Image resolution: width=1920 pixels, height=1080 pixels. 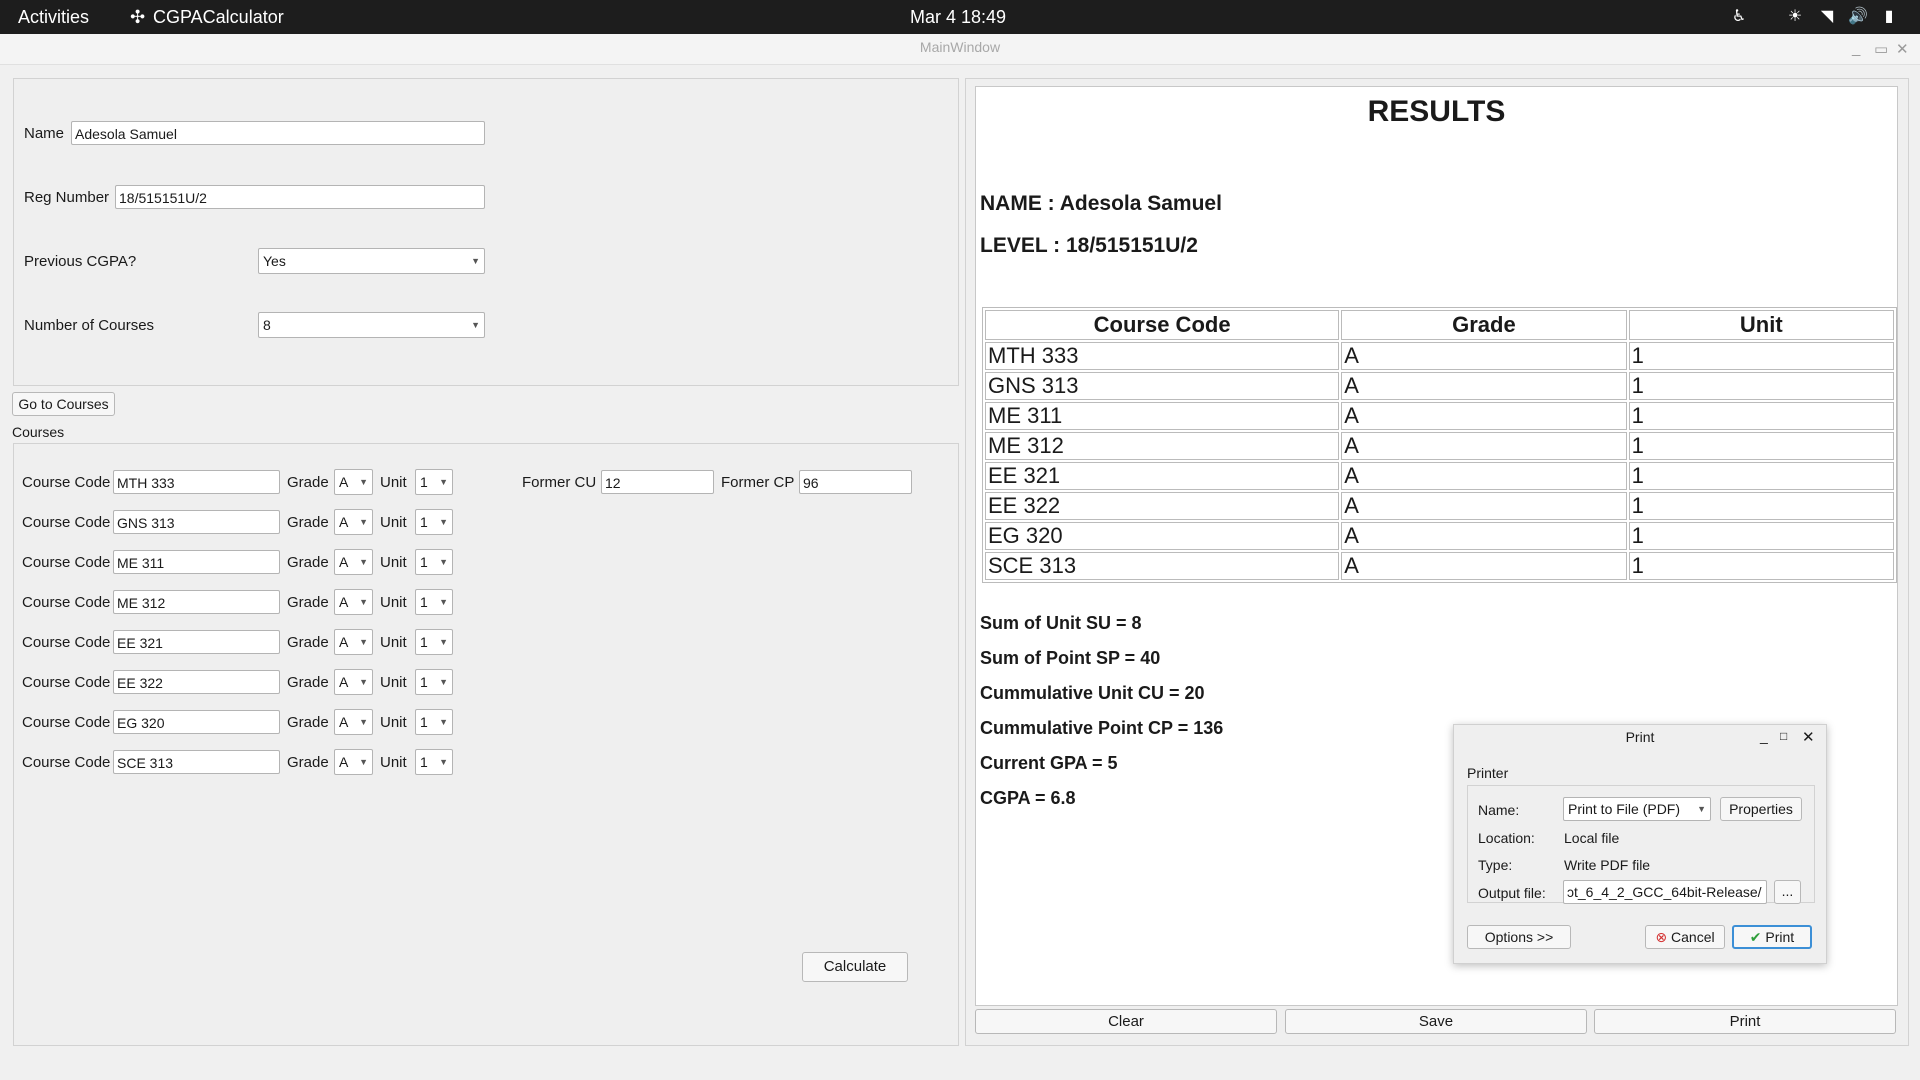 I want to click on course-code-cell: SCE 313, so click(x=1162, y=566).